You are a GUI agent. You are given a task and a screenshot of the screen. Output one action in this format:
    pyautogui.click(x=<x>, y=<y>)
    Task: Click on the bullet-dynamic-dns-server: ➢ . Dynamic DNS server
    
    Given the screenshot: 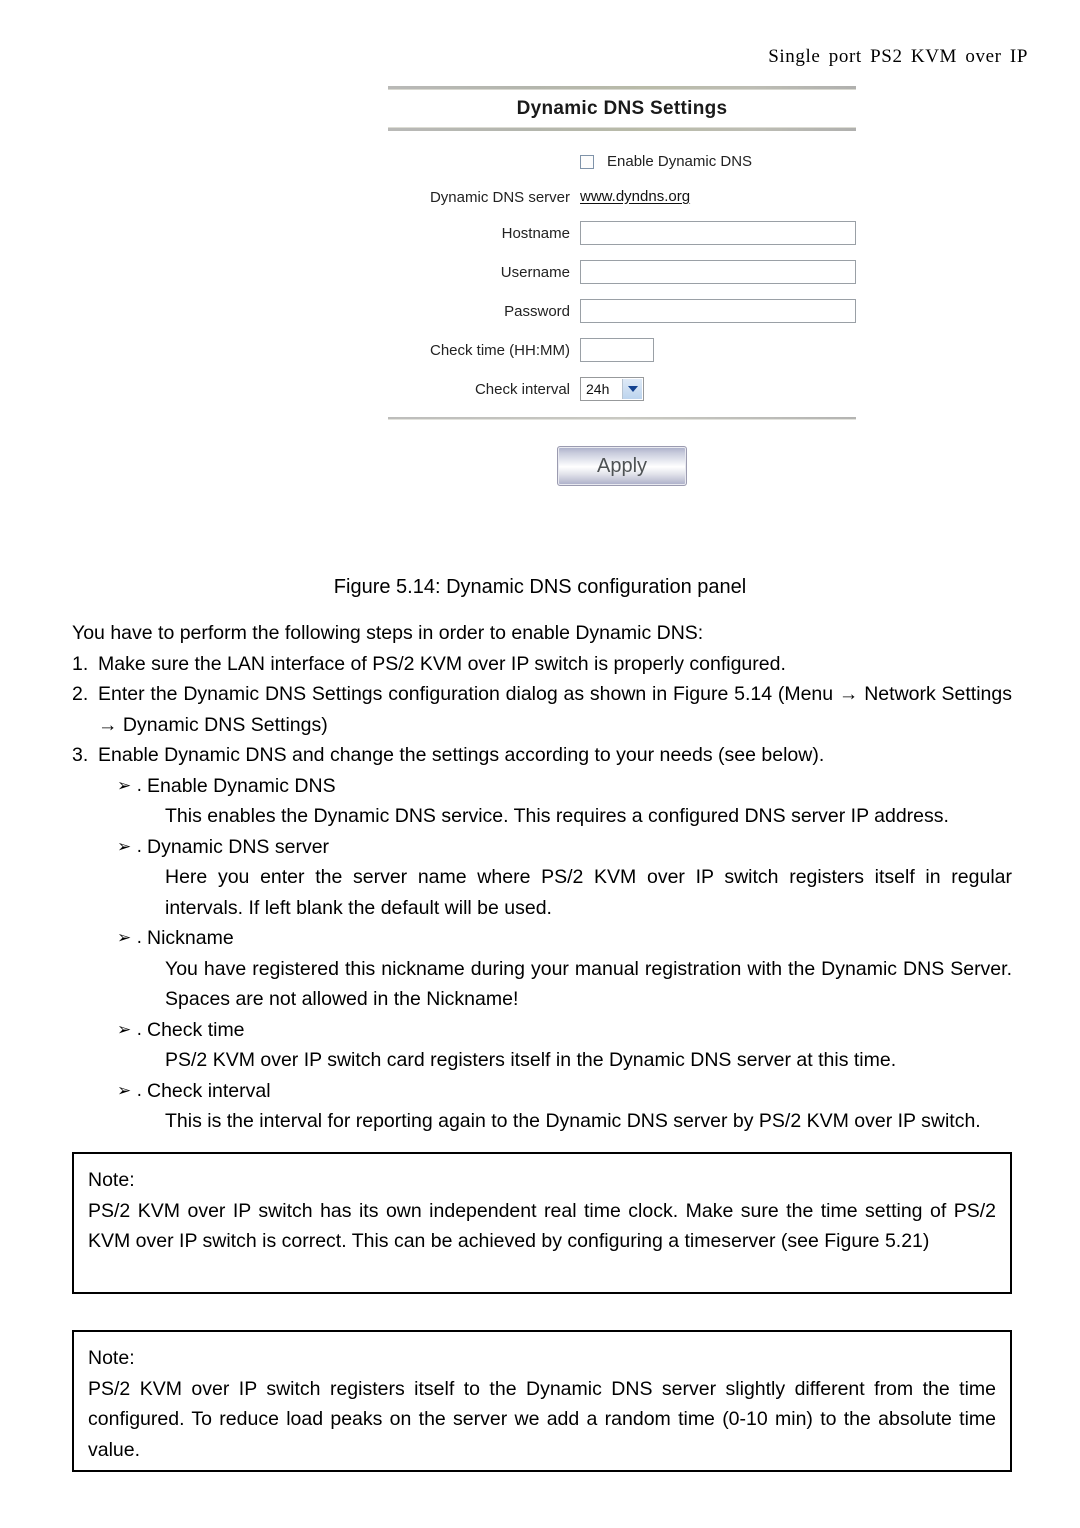 What is the action you would take?
    pyautogui.click(x=564, y=847)
    